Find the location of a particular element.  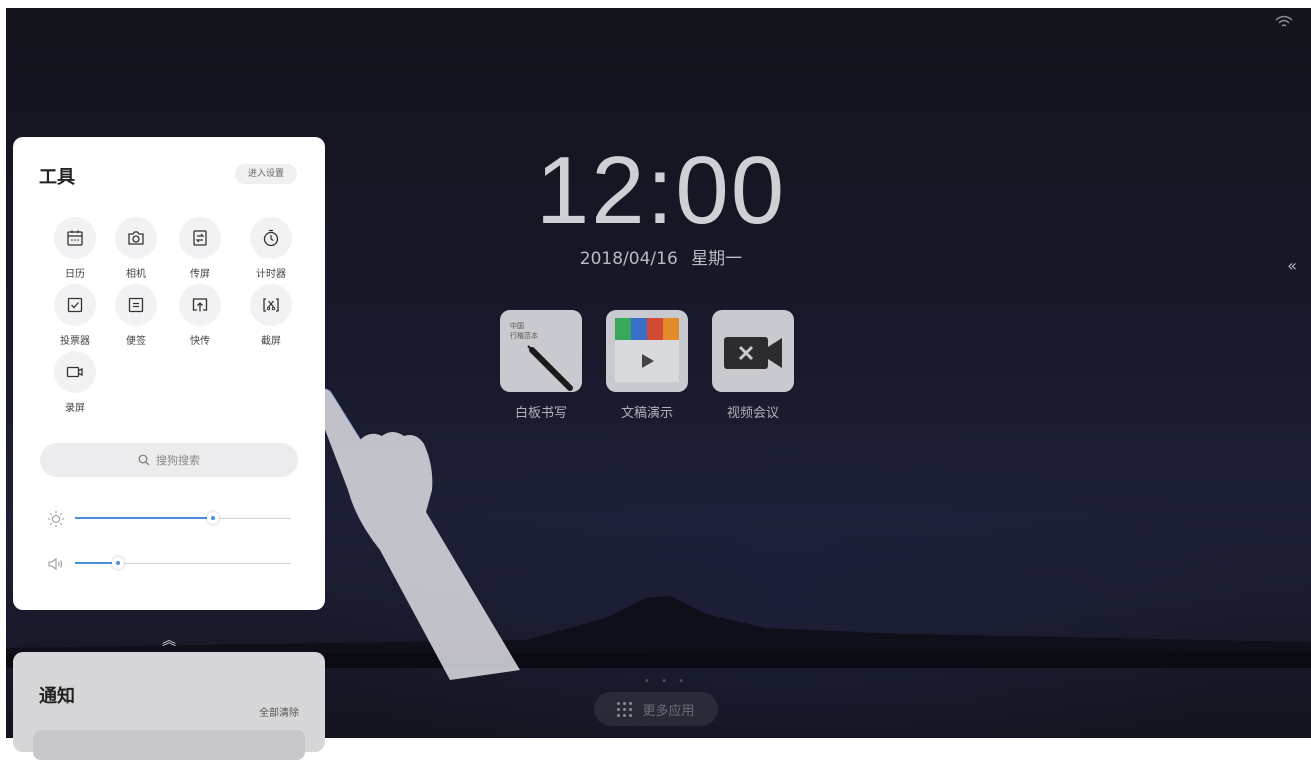

video-conference-icon is located at coordinates (753, 351).